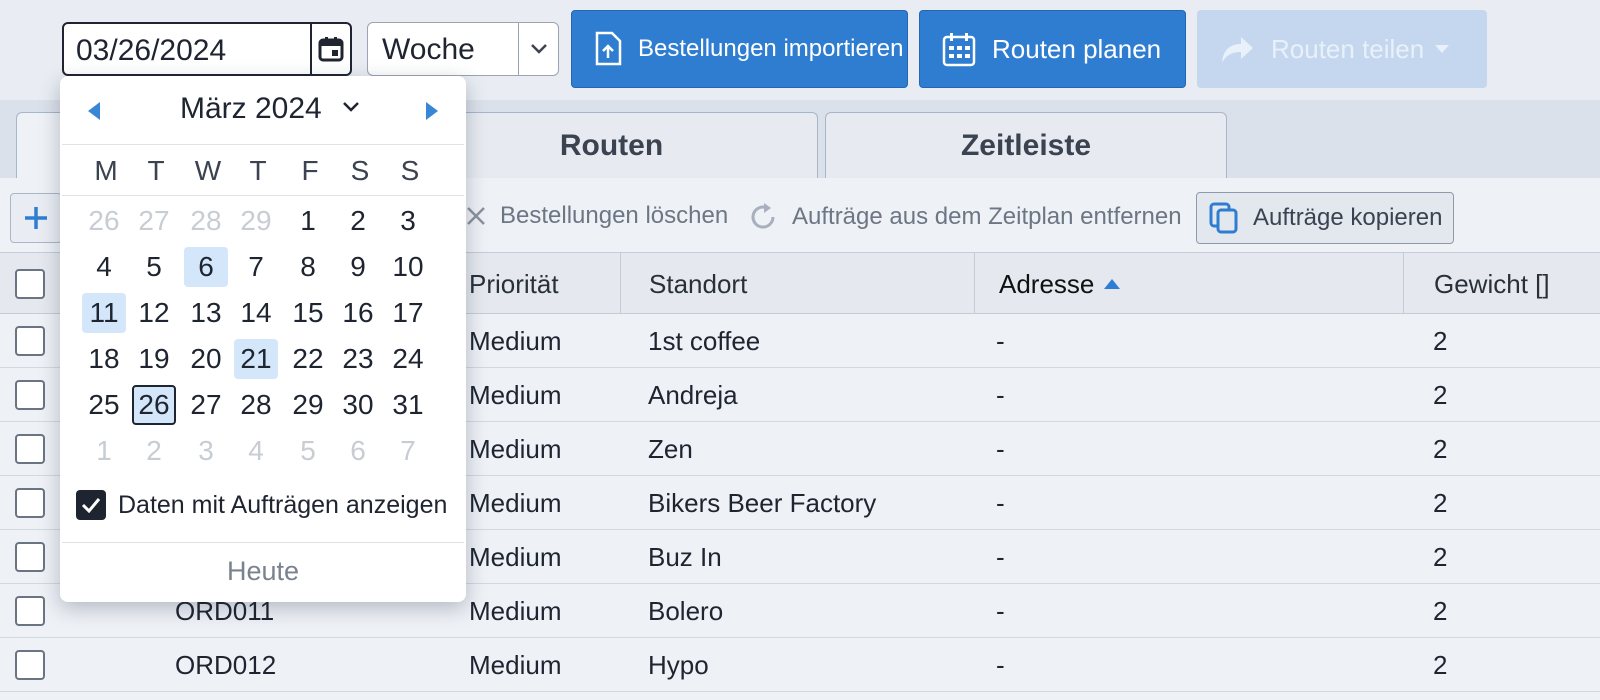 Image resolution: width=1600 pixels, height=700 pixels. What do you see at coordinates (1026, 145) in the screenshot?
I see `tab-timeline: Zeitleiste` at bounding box center [1026, 145].